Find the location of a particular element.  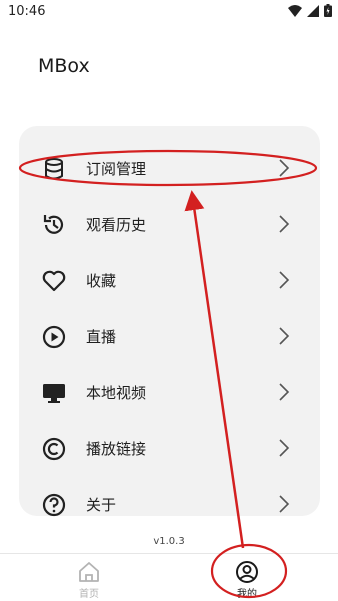

app-version: v1.0.3 is located at coordinates (169, 541).